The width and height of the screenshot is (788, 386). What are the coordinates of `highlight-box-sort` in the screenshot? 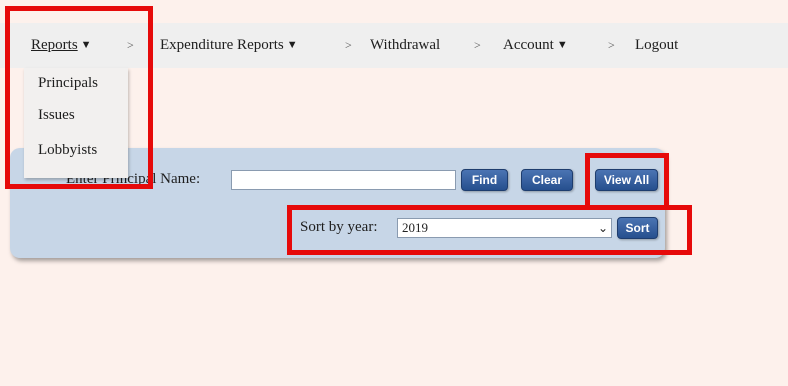 It's located at (489, 230).